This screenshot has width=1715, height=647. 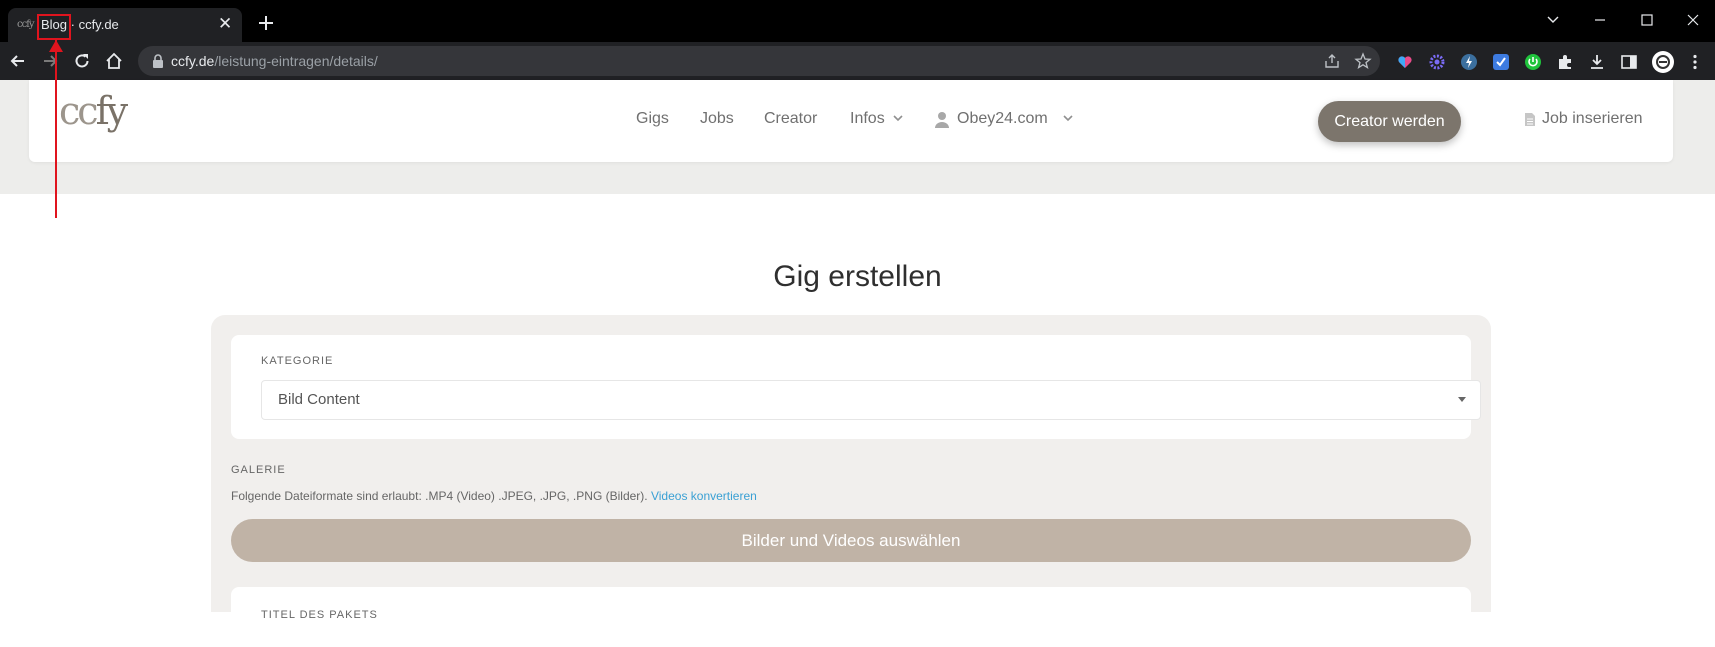 What do you see at coordinates (1693, 20) in the screenshot?
I see `close-window-icon` at bounding box center [1693, 20].